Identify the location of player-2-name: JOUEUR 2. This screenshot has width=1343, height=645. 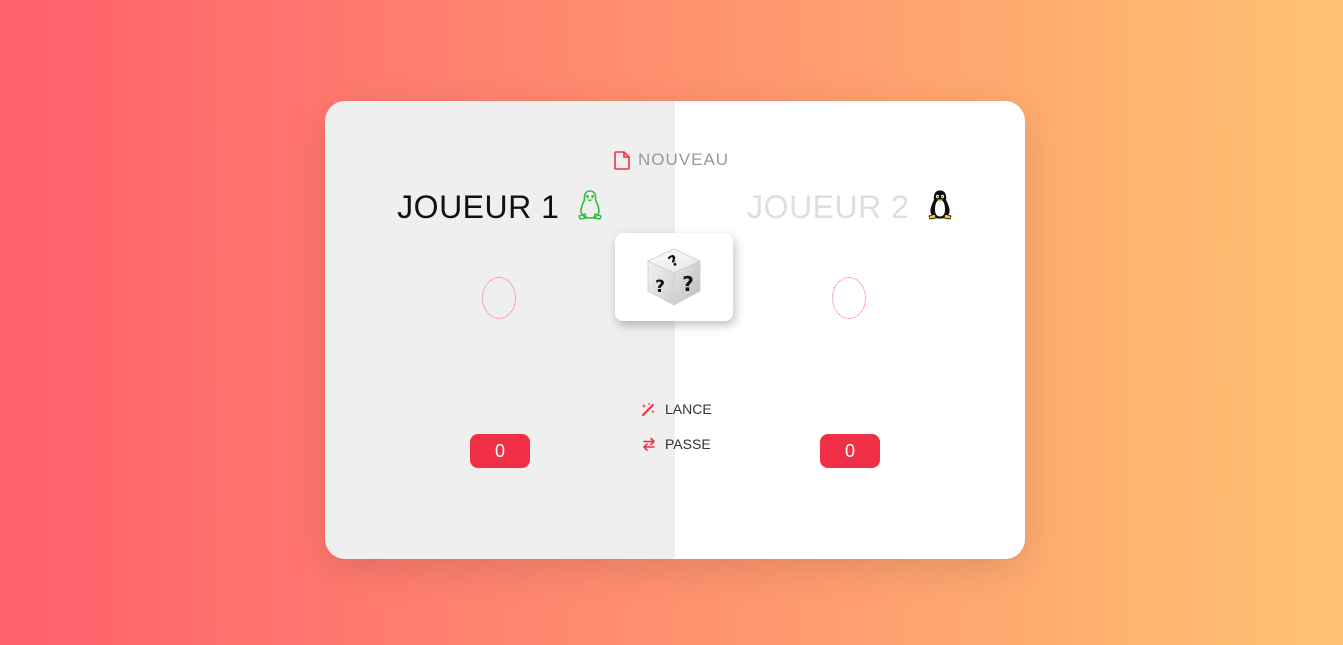
(850, 208).